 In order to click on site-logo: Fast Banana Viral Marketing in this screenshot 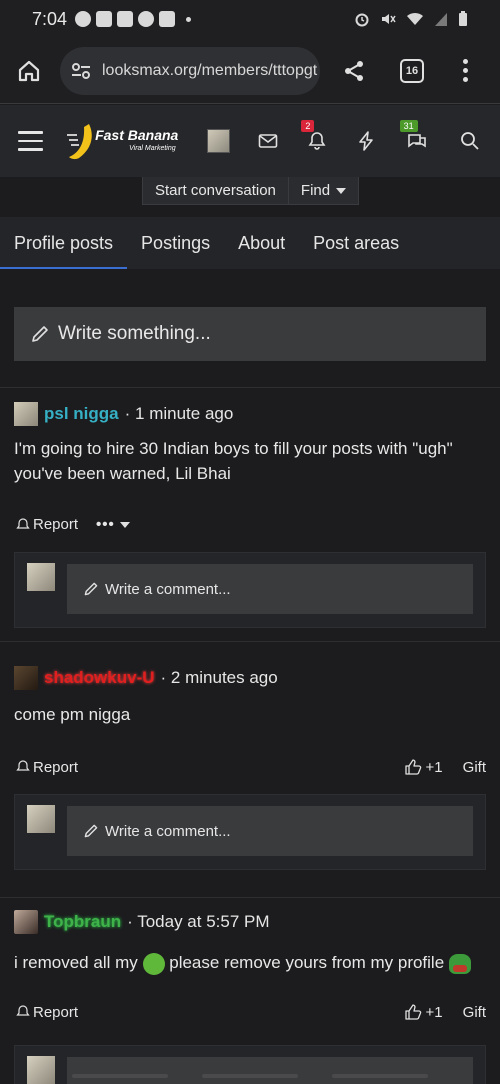, I will do `click(123, 141)`.